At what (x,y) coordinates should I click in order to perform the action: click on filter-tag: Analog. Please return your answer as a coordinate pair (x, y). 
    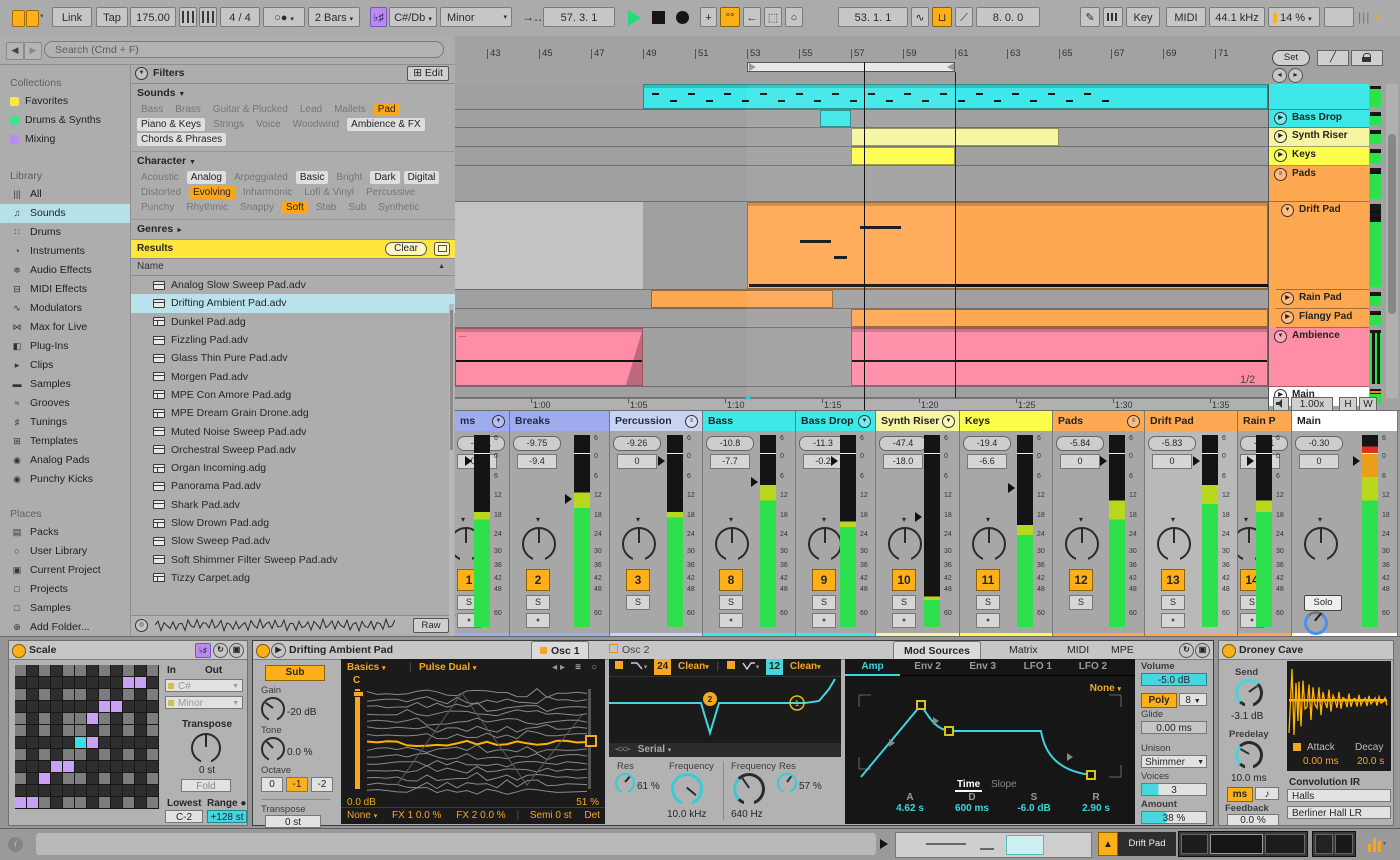
    Looking at the image, I should click on (206, 177).